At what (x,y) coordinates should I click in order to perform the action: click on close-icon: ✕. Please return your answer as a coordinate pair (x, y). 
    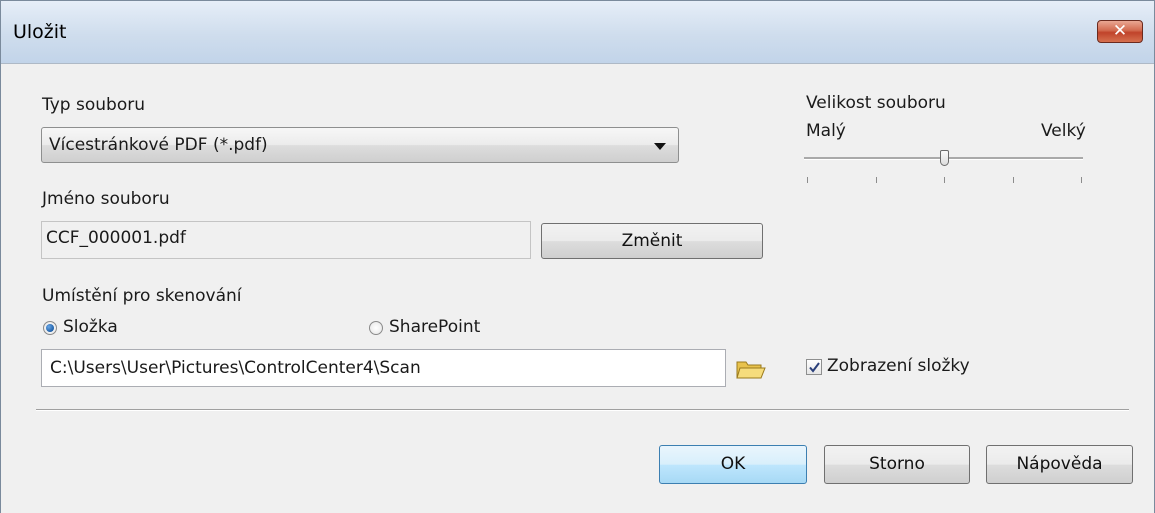
    Looking at the image, I should click on (1120, 31).